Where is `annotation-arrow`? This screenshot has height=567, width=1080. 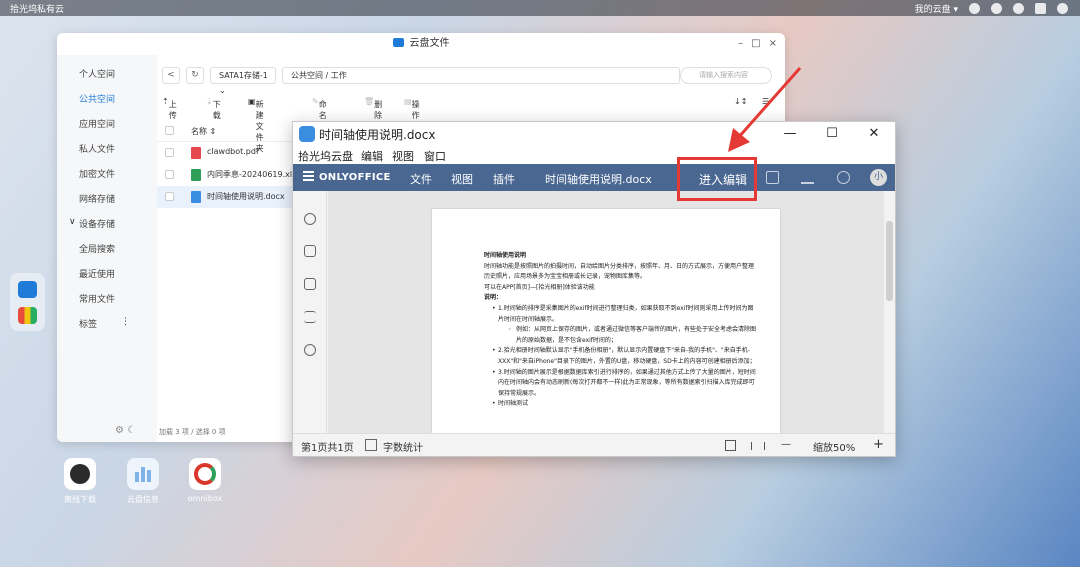 annotation-arrow is located at coordinates (765, 109).